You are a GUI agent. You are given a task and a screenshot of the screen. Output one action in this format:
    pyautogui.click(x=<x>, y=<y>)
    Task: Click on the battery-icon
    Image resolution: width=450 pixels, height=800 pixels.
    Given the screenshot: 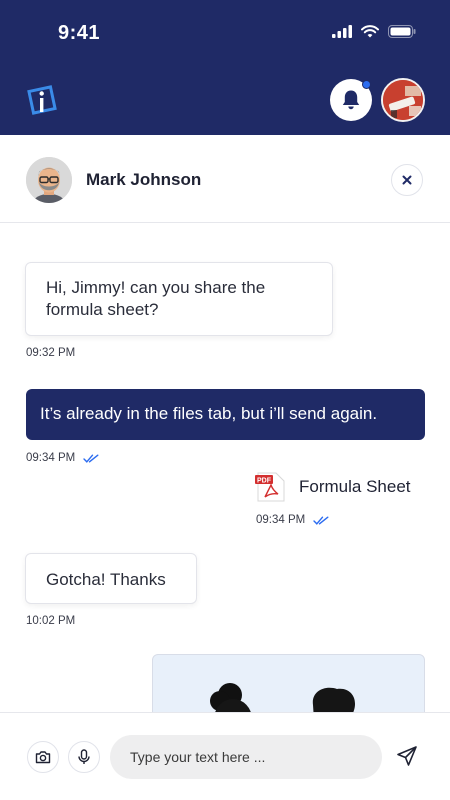 What is the action you would take?
    pyautogui.click(x=402, y=31)
    